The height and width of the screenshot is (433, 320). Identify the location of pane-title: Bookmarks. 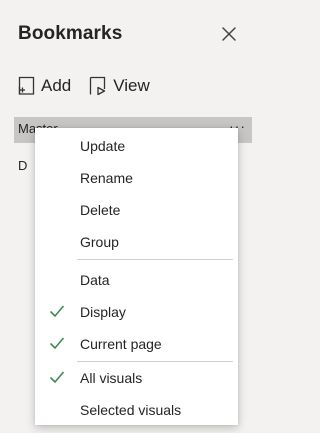
(70, 33).